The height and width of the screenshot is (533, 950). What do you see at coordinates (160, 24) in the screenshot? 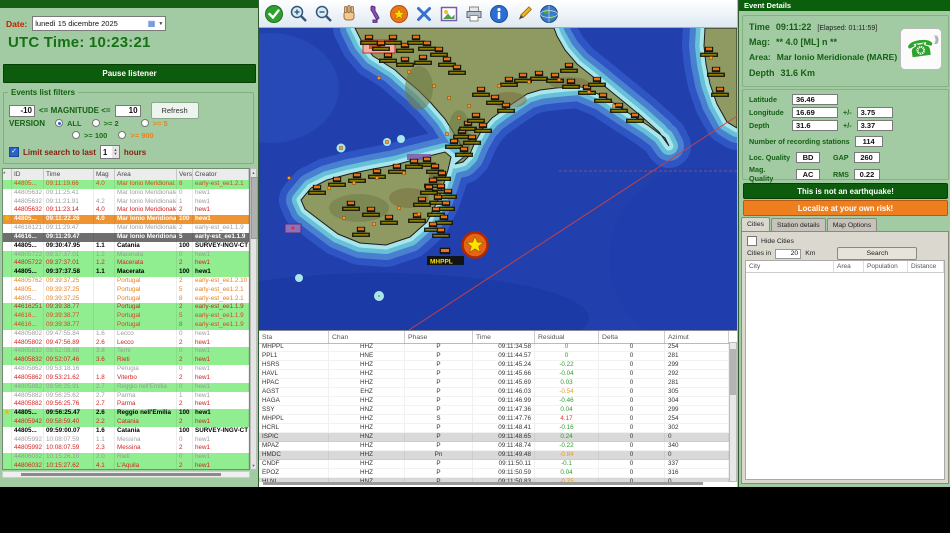
I see `chevron-down-icon: ▼` at bounding box center [160, 24].